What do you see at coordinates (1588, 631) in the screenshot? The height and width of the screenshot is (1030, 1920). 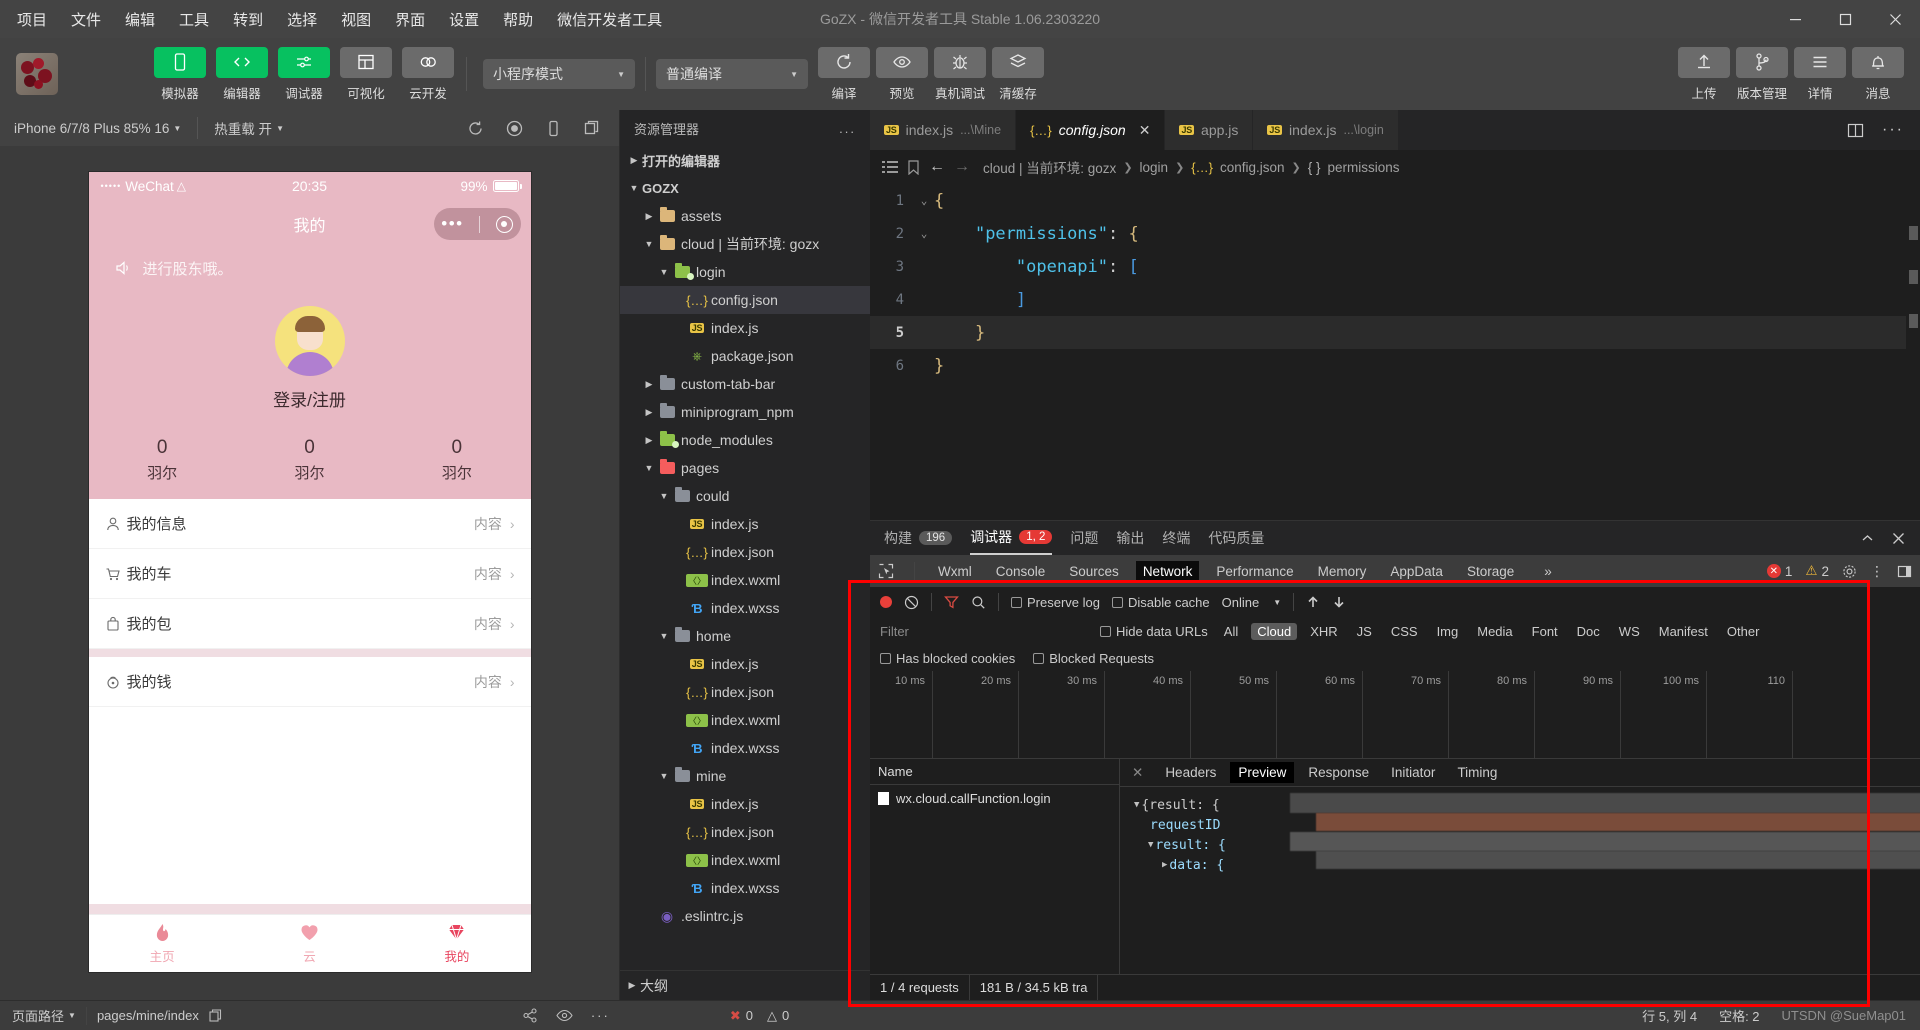 I see `filter-type-doc: Doc` at bounding box center [1588, 631].